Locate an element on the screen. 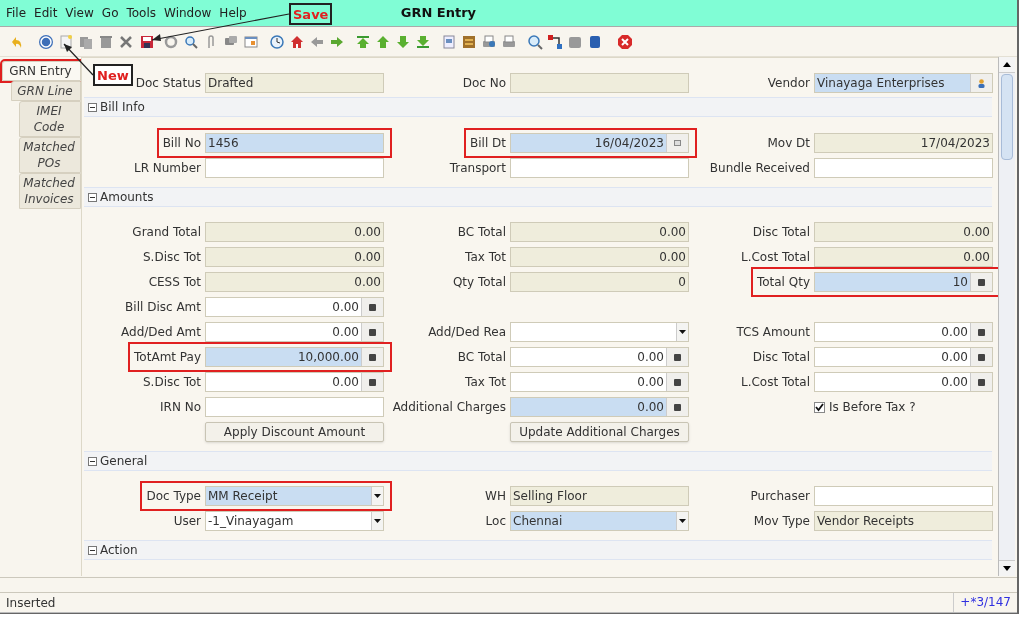 The height and width of the screenshot is (620, 1024). scroll-thumb is located at coordinates (1007, 117).